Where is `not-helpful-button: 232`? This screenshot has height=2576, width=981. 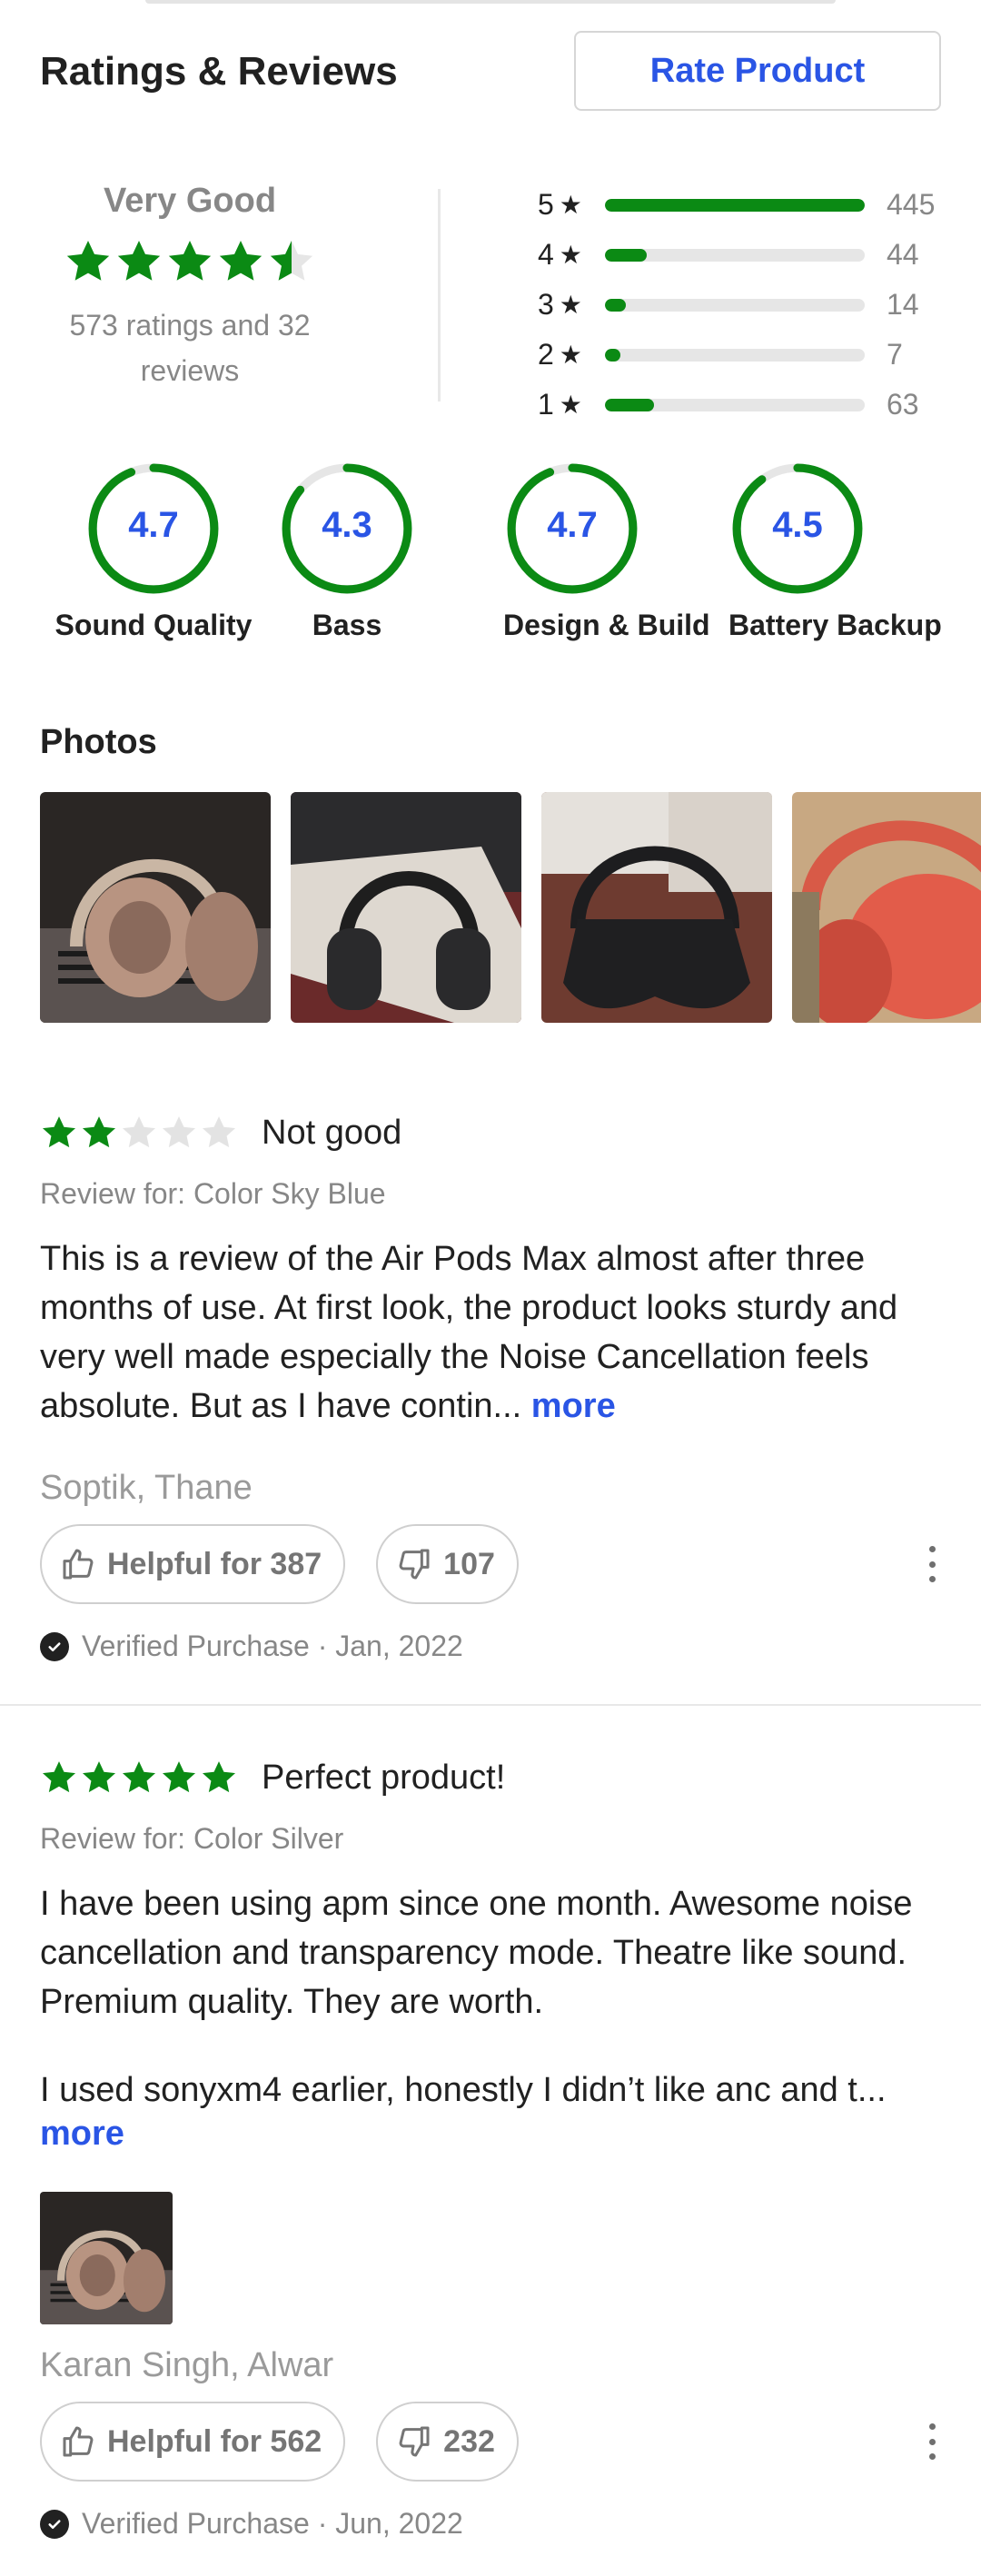 not-helpful-button: 232 is located at coordinates (448, 2442).